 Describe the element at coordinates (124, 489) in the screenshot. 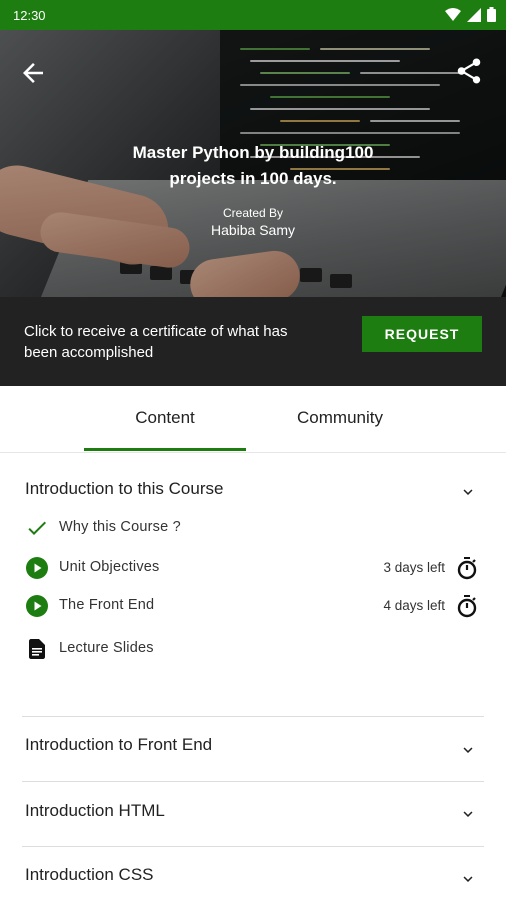

I see `section-title: Introduction to this Course` at that location.